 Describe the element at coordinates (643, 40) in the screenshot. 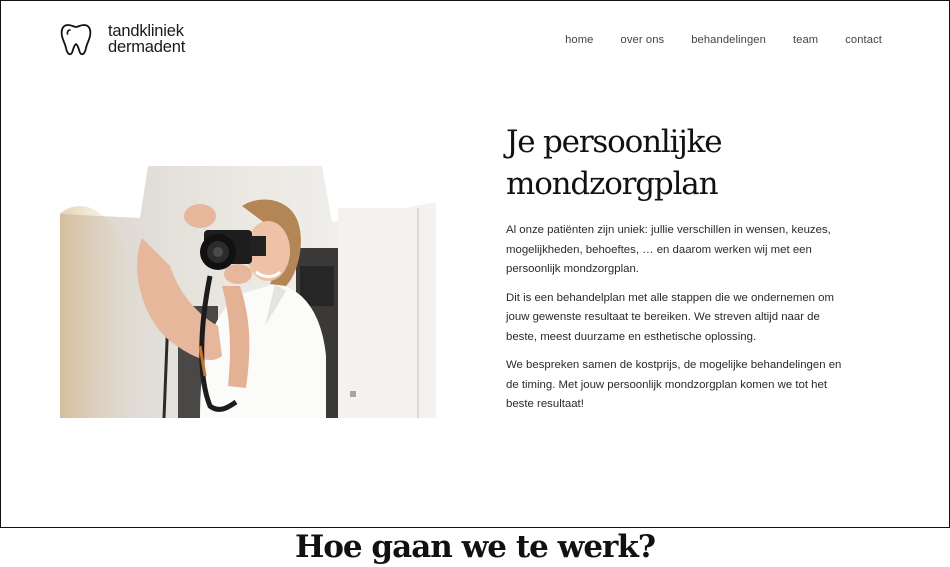

I see `nav-over-ons: over ons` at that location.